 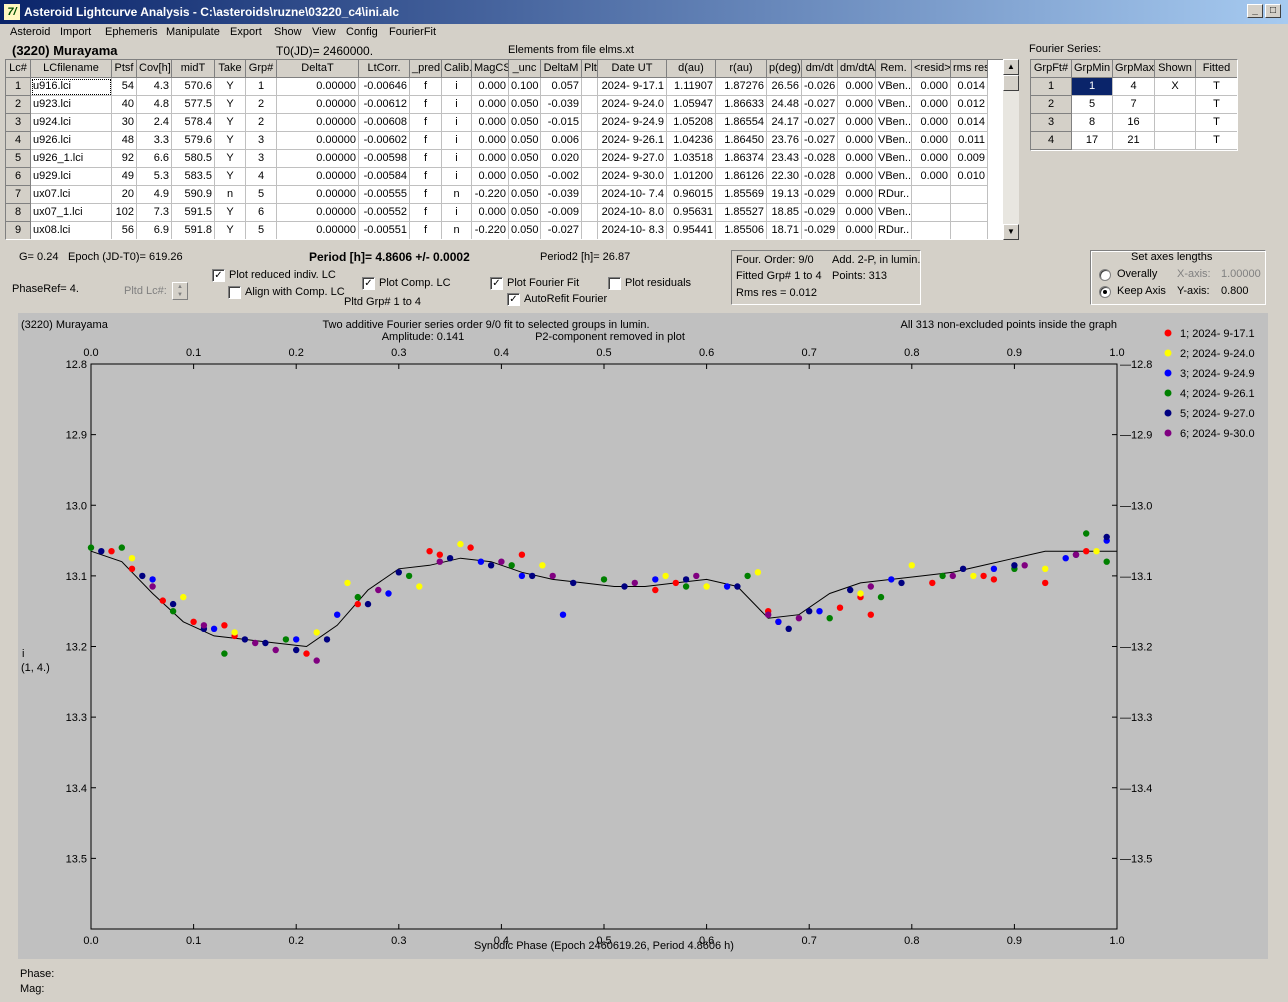 What do you see at coordinates (154, 177) in the screenshot?
I see `cell-cov: 5.3` at bounding box center [154, 177].